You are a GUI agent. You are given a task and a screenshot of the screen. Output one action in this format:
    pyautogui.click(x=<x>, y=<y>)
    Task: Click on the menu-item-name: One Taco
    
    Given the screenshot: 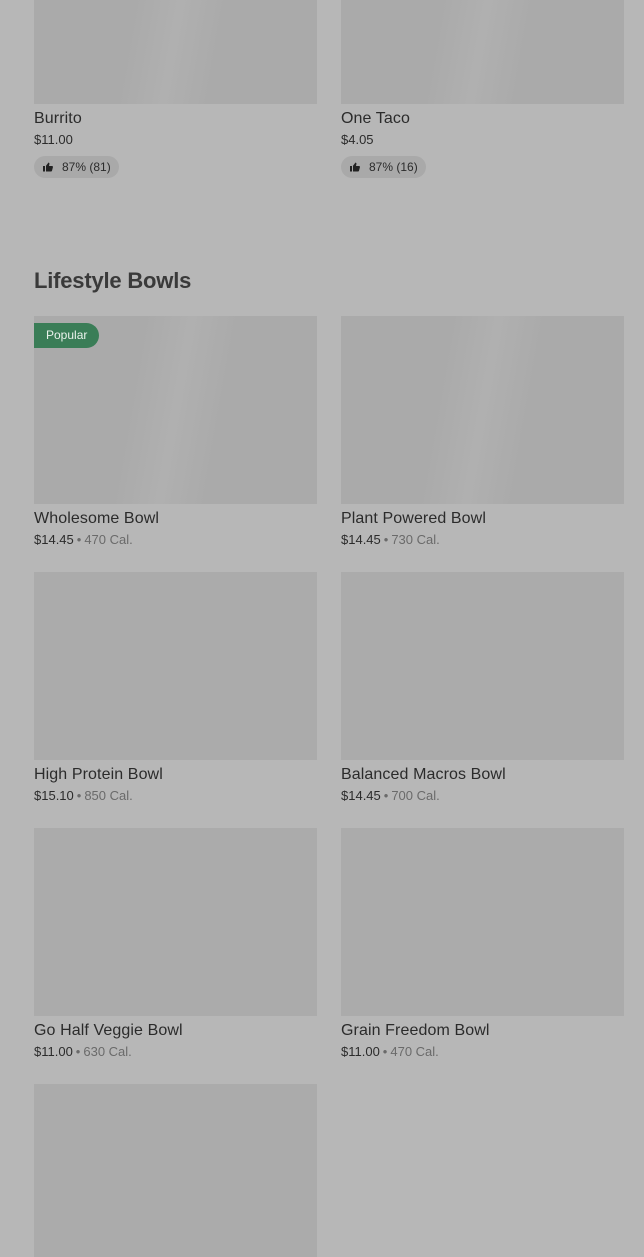 What is the action you would take?
    pyautogui.click(x=375, y=118)
    